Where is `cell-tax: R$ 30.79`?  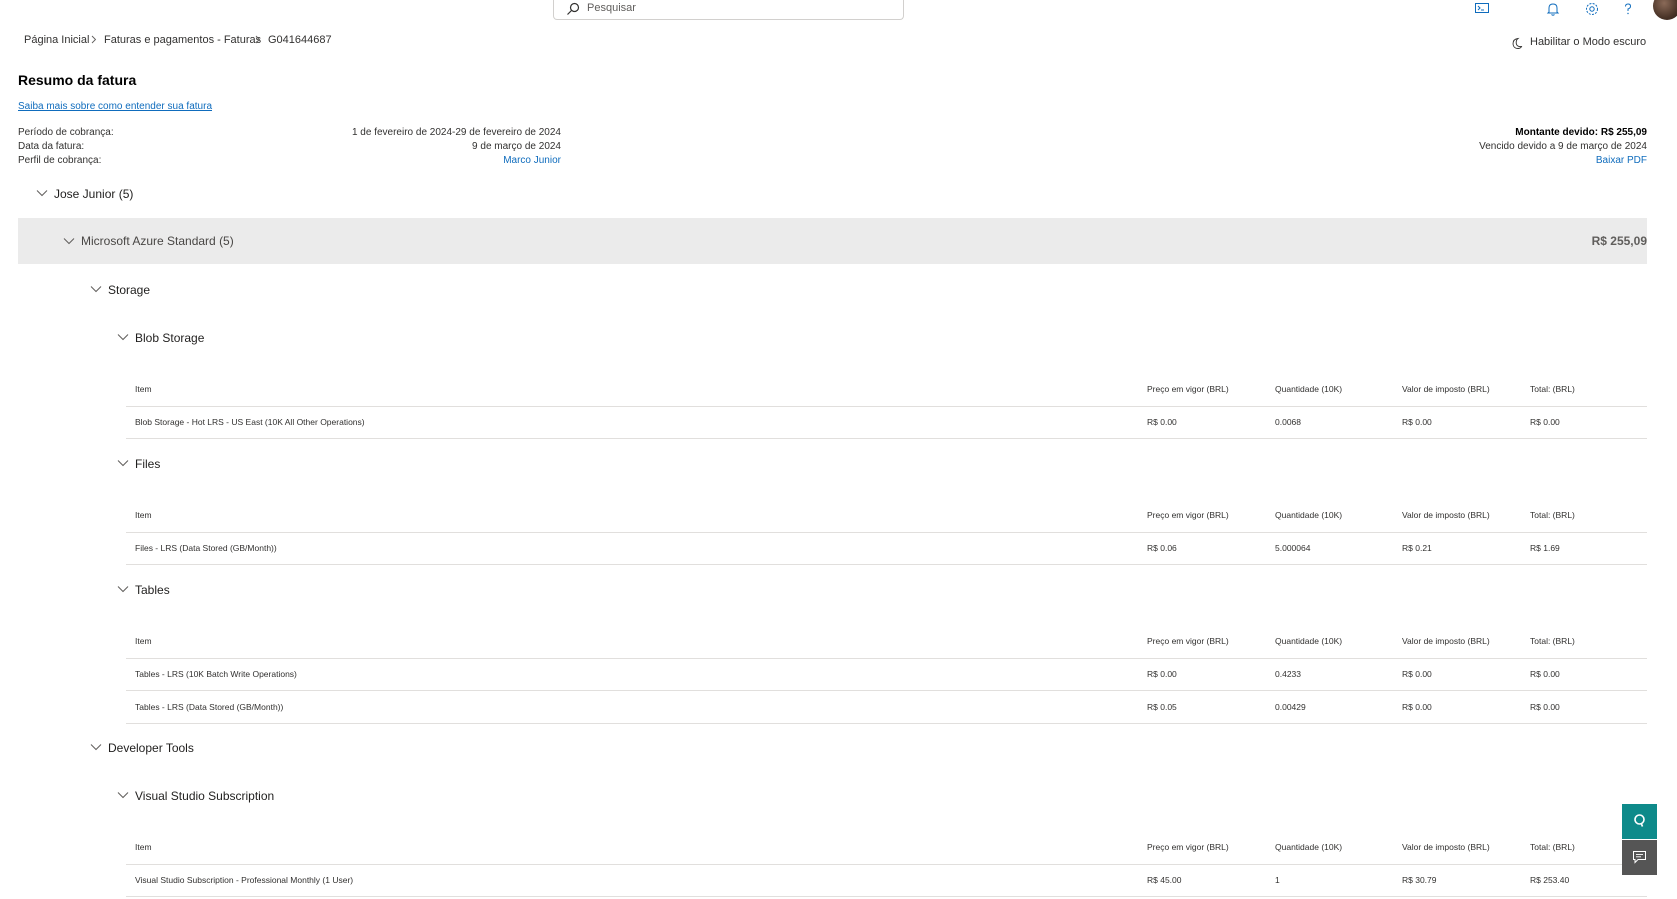 cell-tax: R$ 30.79 is located at coordinates (1419, 880).